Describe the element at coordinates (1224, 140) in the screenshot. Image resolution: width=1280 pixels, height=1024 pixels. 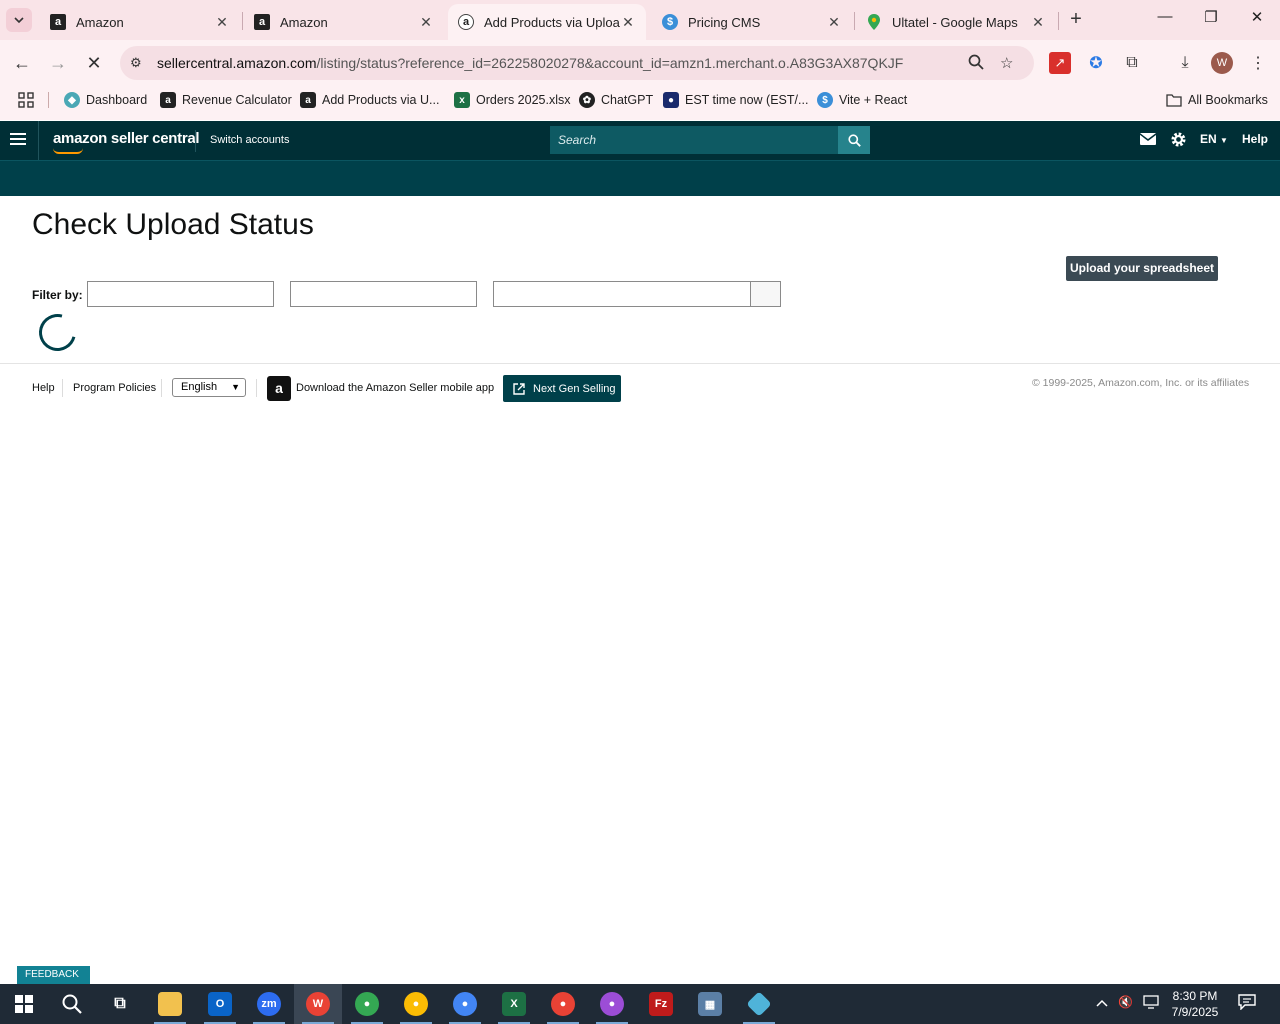
I see `caret-down-icon: ▼` at that location.